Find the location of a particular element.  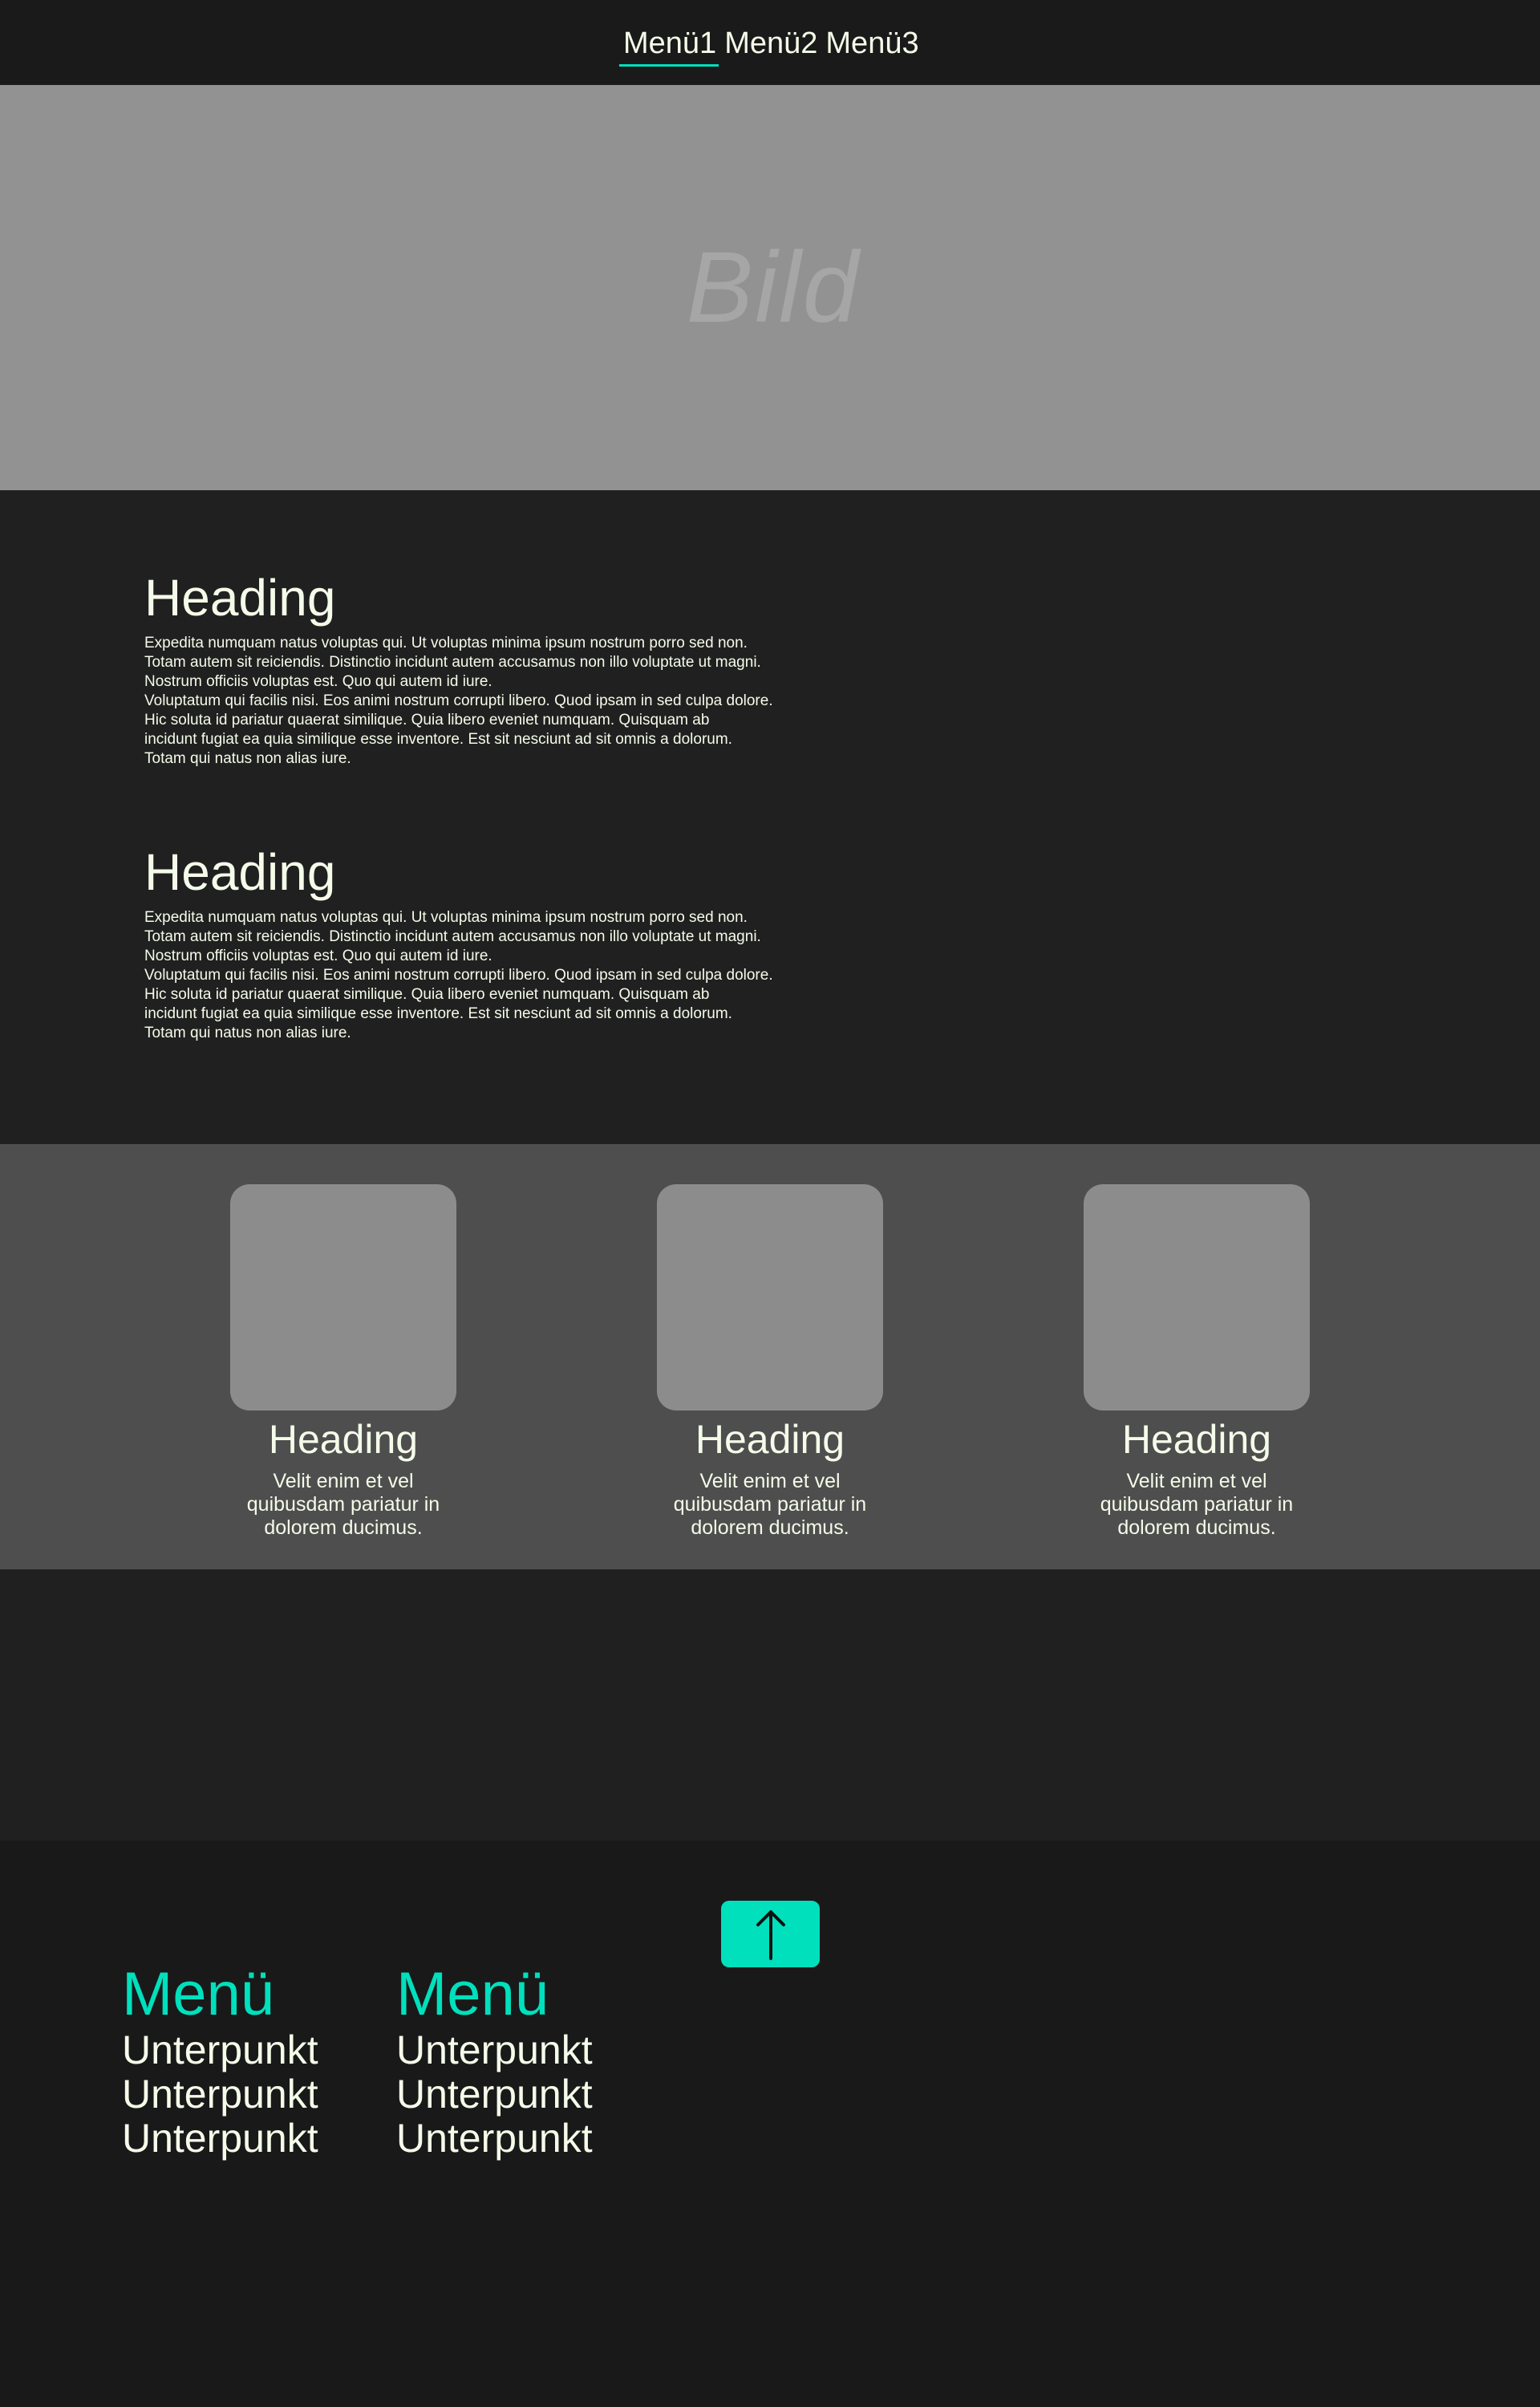

nav-item-menu2: Menü2 is located at coordinates (771, 43).